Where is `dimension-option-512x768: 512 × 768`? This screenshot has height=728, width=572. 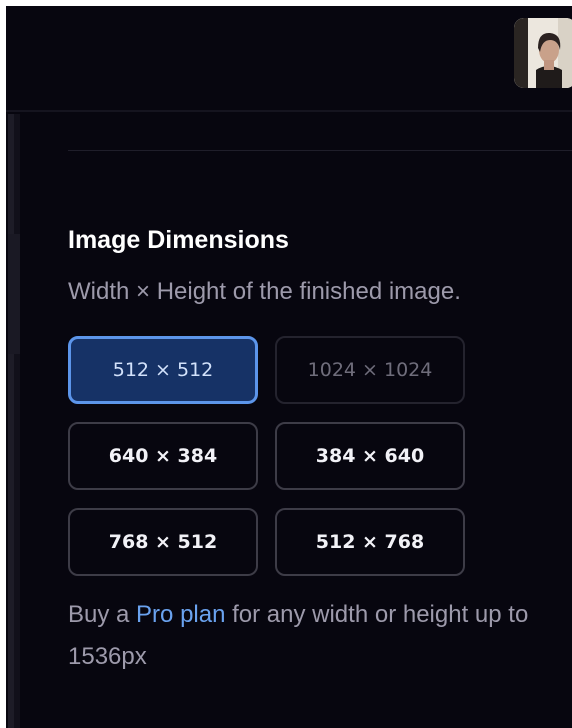
dimension-option-512x768: 512 × 768 is located at coordinates (370, 542).